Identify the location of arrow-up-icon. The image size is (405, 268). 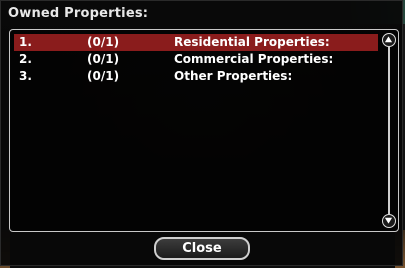
(388, 39).